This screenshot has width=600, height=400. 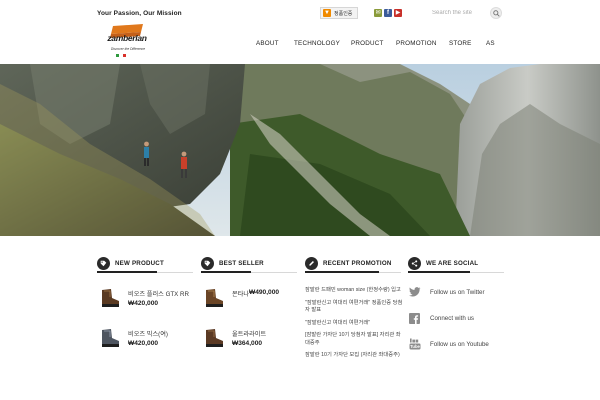 I want to click on promotion-item: [잠발란 가자단 10기 당첨자 발표] 자리관 좌대증주, so click(x=355, y=339).